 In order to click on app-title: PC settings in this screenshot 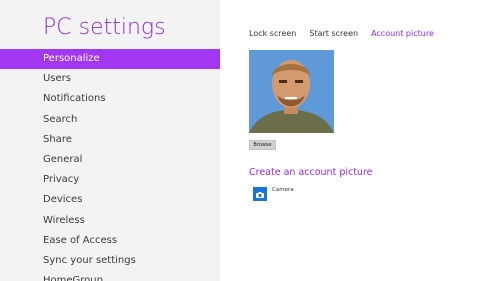, I will do `click(104, 27)`.